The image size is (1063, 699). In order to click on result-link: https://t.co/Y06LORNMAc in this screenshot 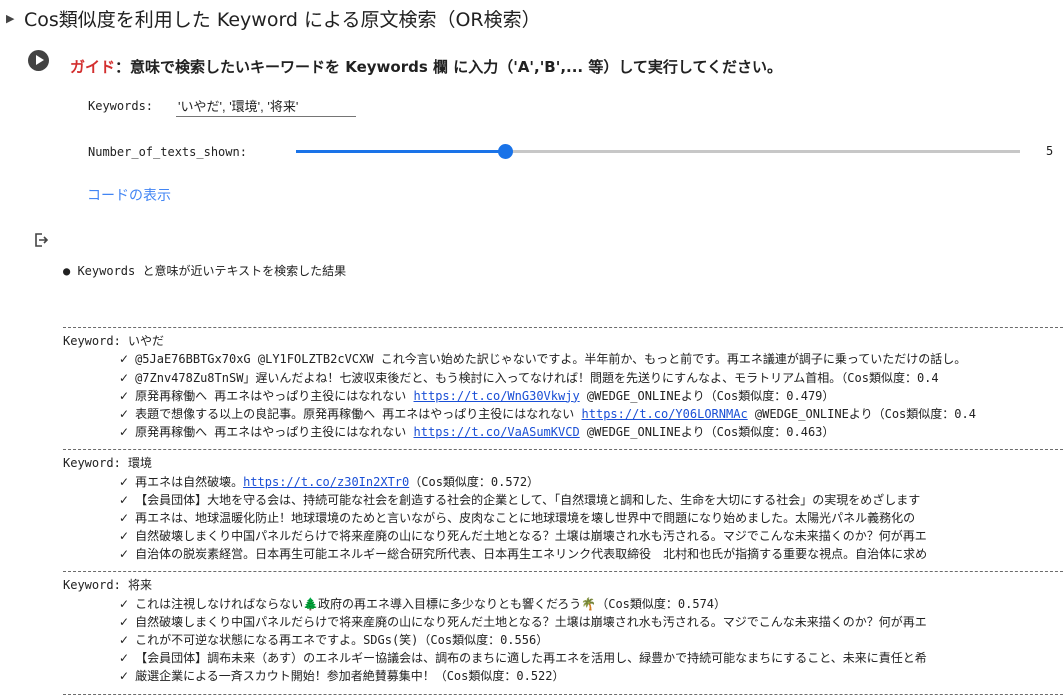, I will do `click(665, 414)`.